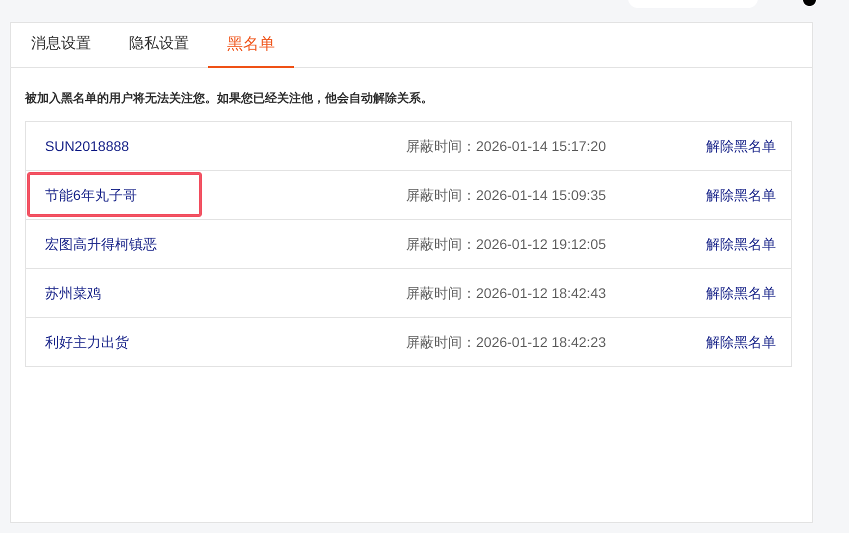 This screenshot has height=533, width=849. What do you see at coordinates (225, 244) in the screenshot?
I see `username-link: 宏图高升得柯镇恶` at bounding box center [225, 244].